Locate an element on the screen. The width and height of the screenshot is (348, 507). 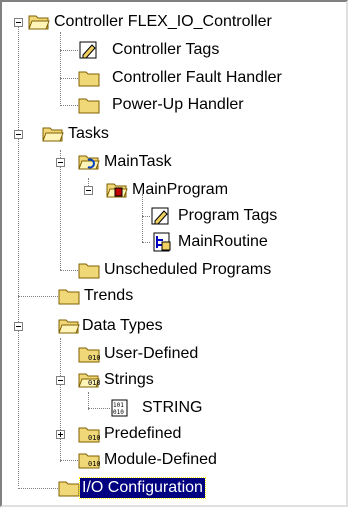
task-folder-icon is located at coordinates (89, 162).